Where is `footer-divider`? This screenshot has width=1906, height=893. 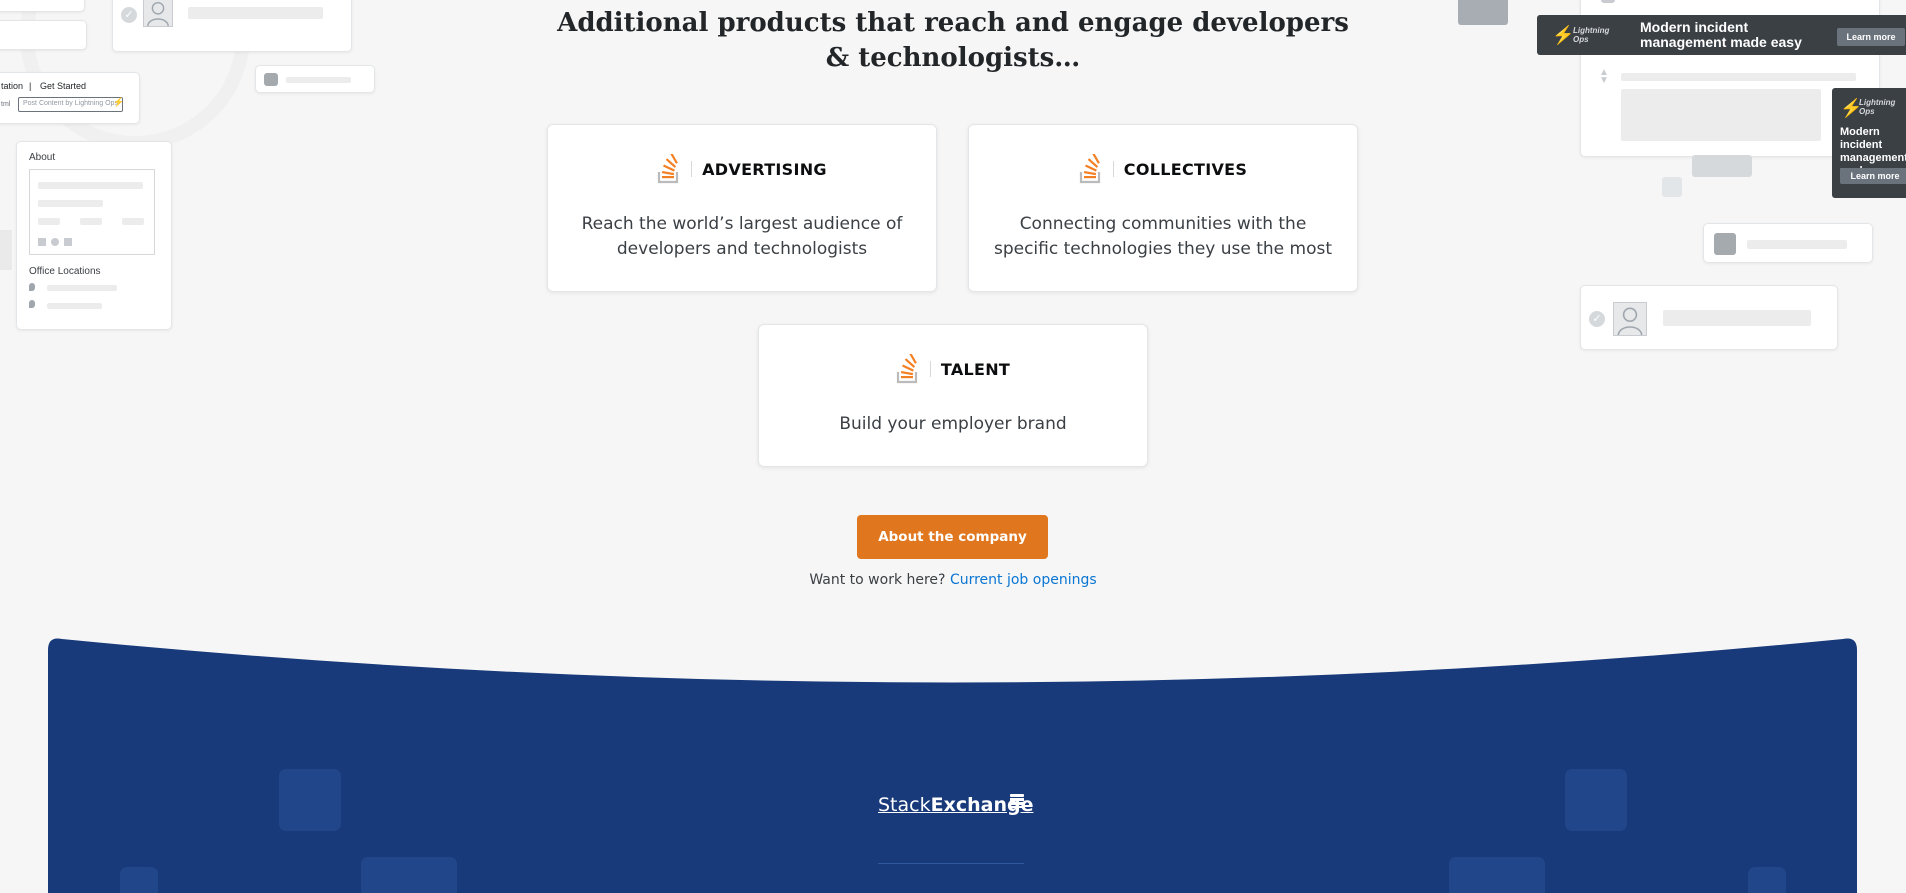 footer-divider is located at coordinates (951, 863).